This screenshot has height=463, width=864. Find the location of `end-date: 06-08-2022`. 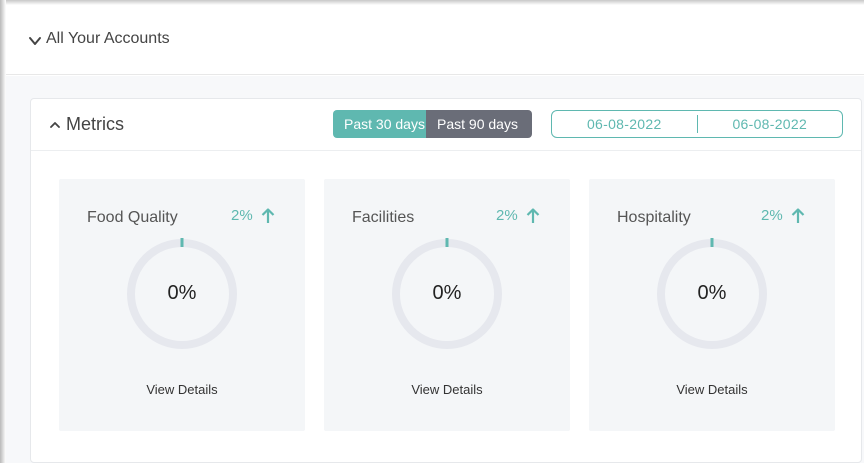

end-date: 06-08-2022 is located at coordinates (770, 124).